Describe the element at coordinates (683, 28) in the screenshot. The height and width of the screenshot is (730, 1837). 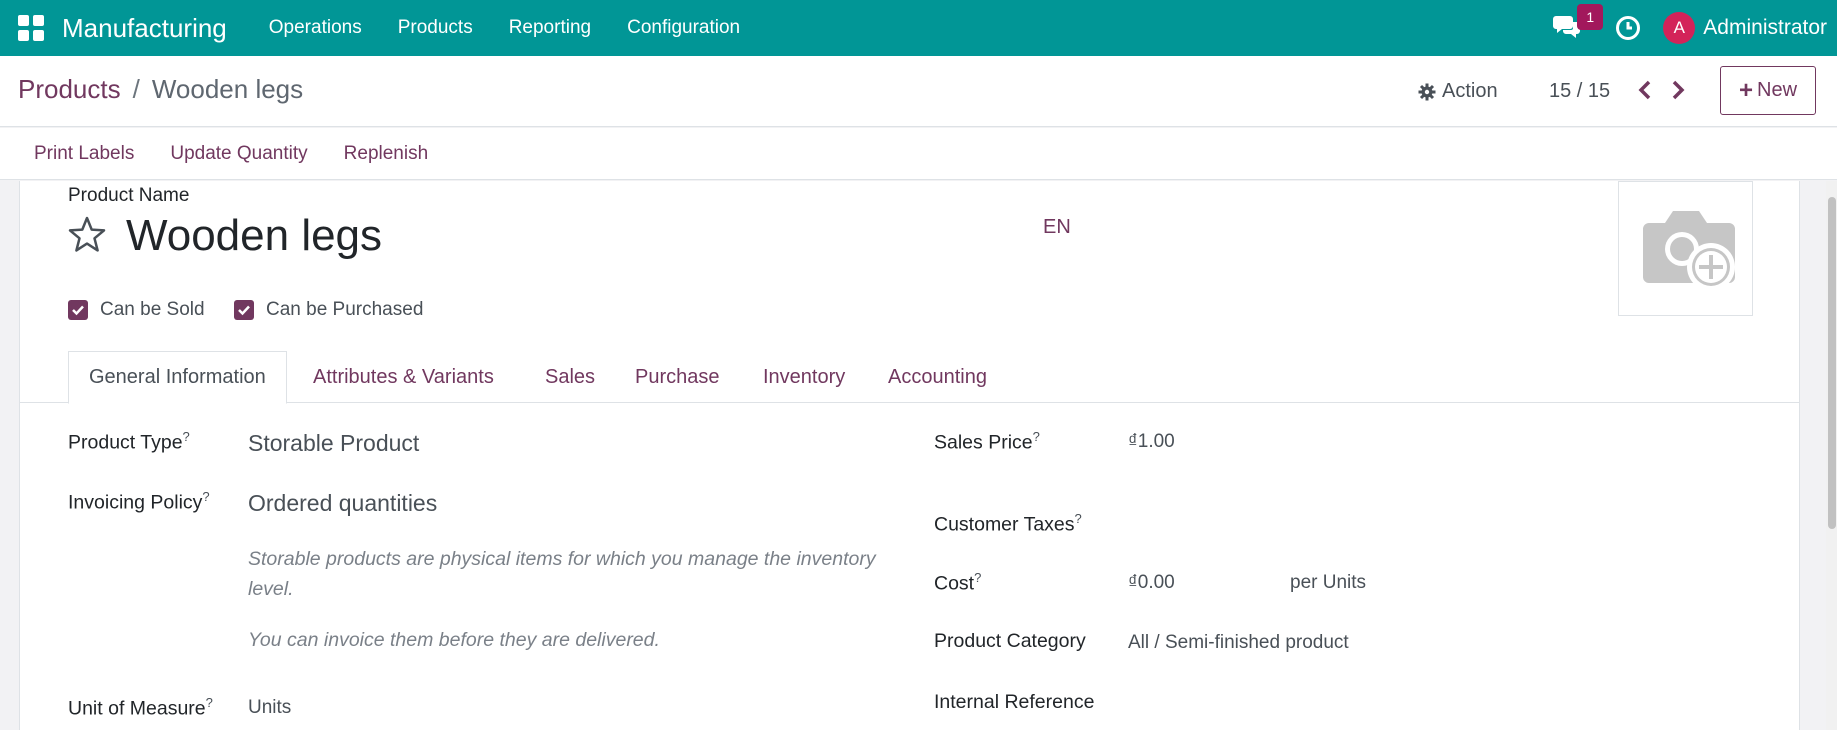
I see `menu-configuration: Configuration` at that location.